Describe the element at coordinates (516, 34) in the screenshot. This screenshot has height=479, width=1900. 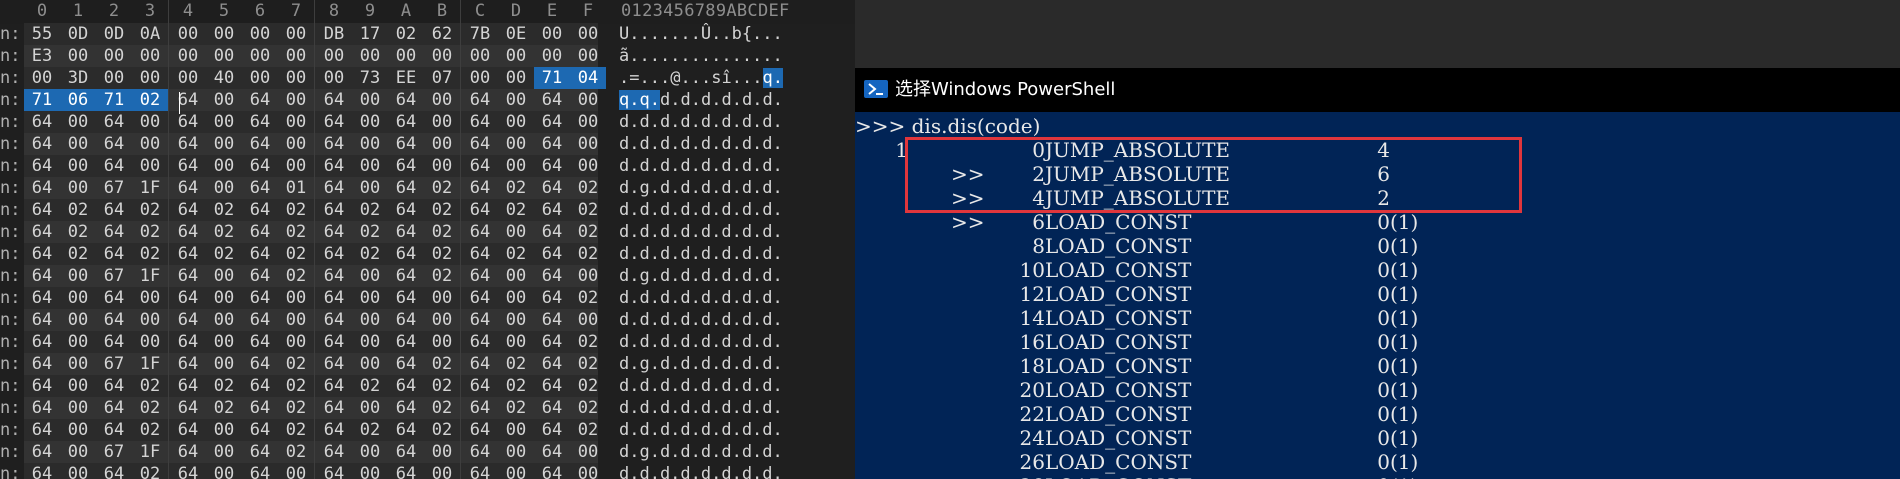
I see `hex-byte: 0E` at that location.